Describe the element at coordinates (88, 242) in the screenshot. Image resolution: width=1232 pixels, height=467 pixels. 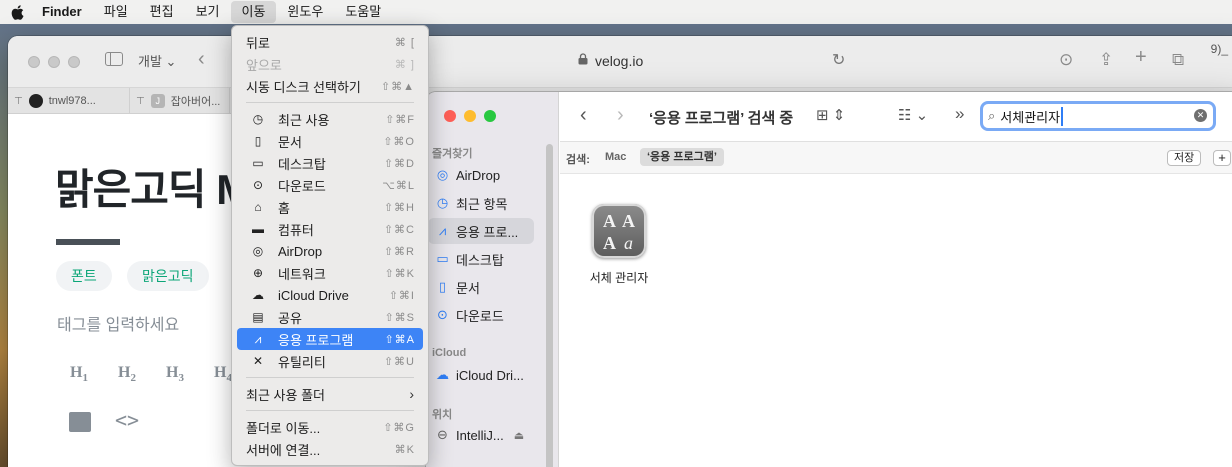
I see `title-underline` at that location.